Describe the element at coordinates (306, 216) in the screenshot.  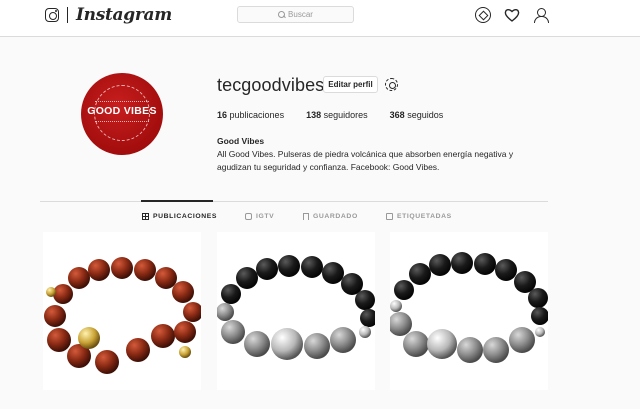
I see `bookmark-icon` at that location.